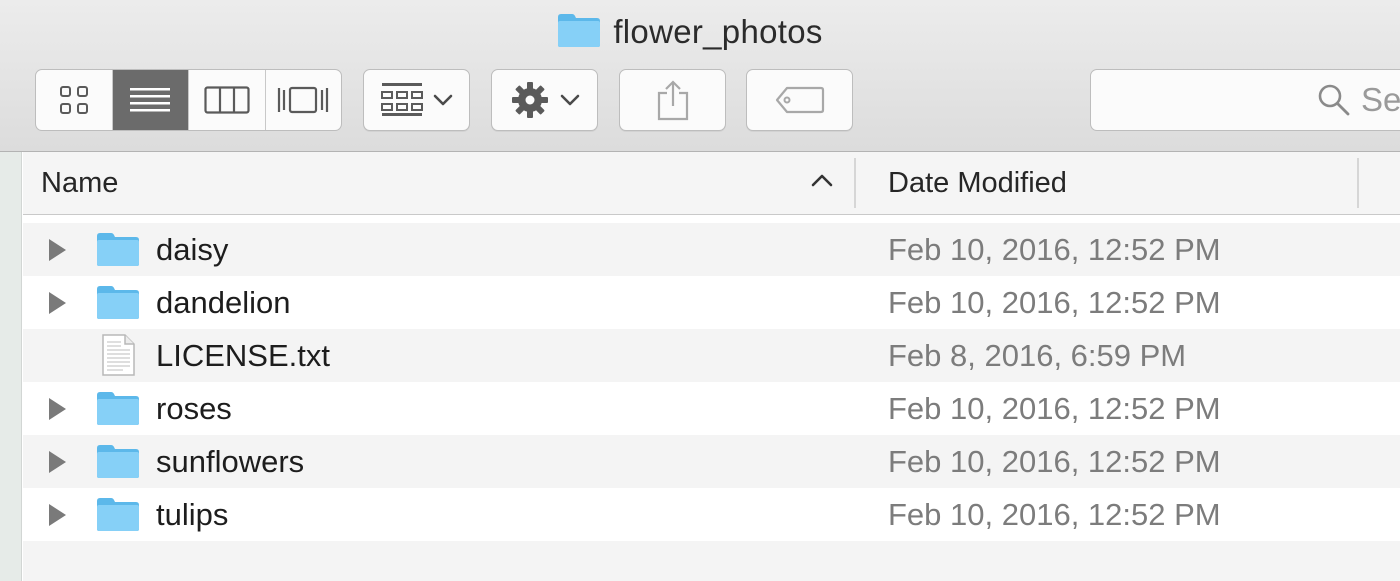 Image resolution: width=1400 pixels, height=581 pixels. I want to click on file-date-modified: Feb 8, 2016, 6:59 PM, so click(1037, 355).